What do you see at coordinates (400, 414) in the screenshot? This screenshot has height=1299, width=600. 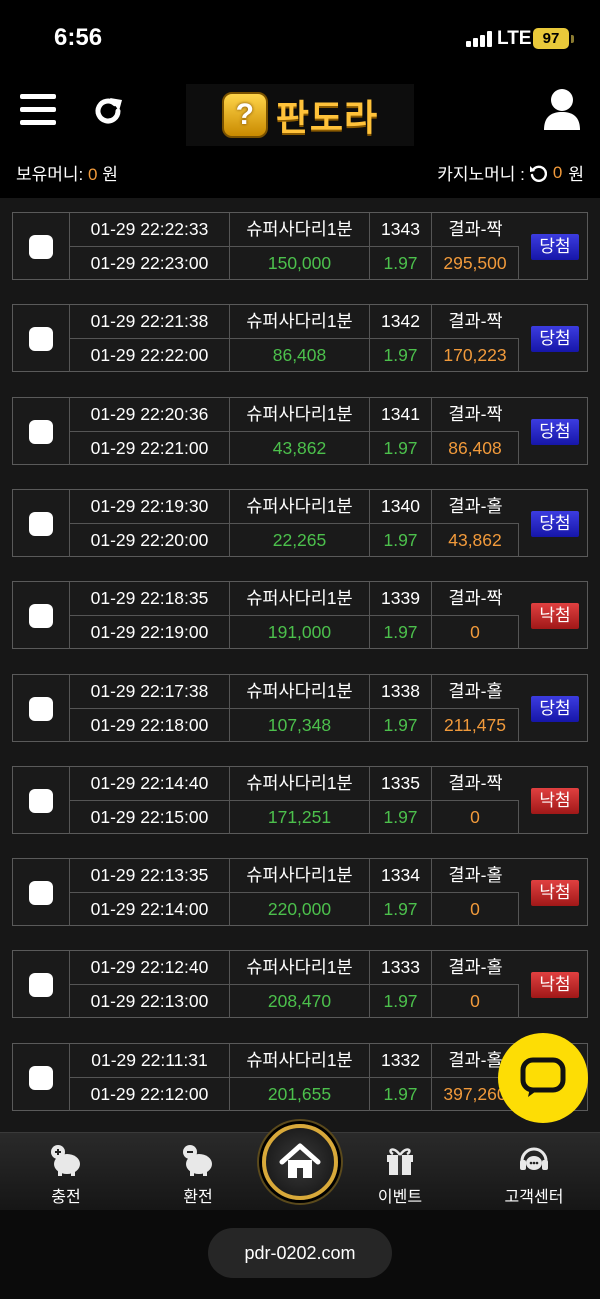 I see `round-number: 1341` at bounding box center [400, 414].